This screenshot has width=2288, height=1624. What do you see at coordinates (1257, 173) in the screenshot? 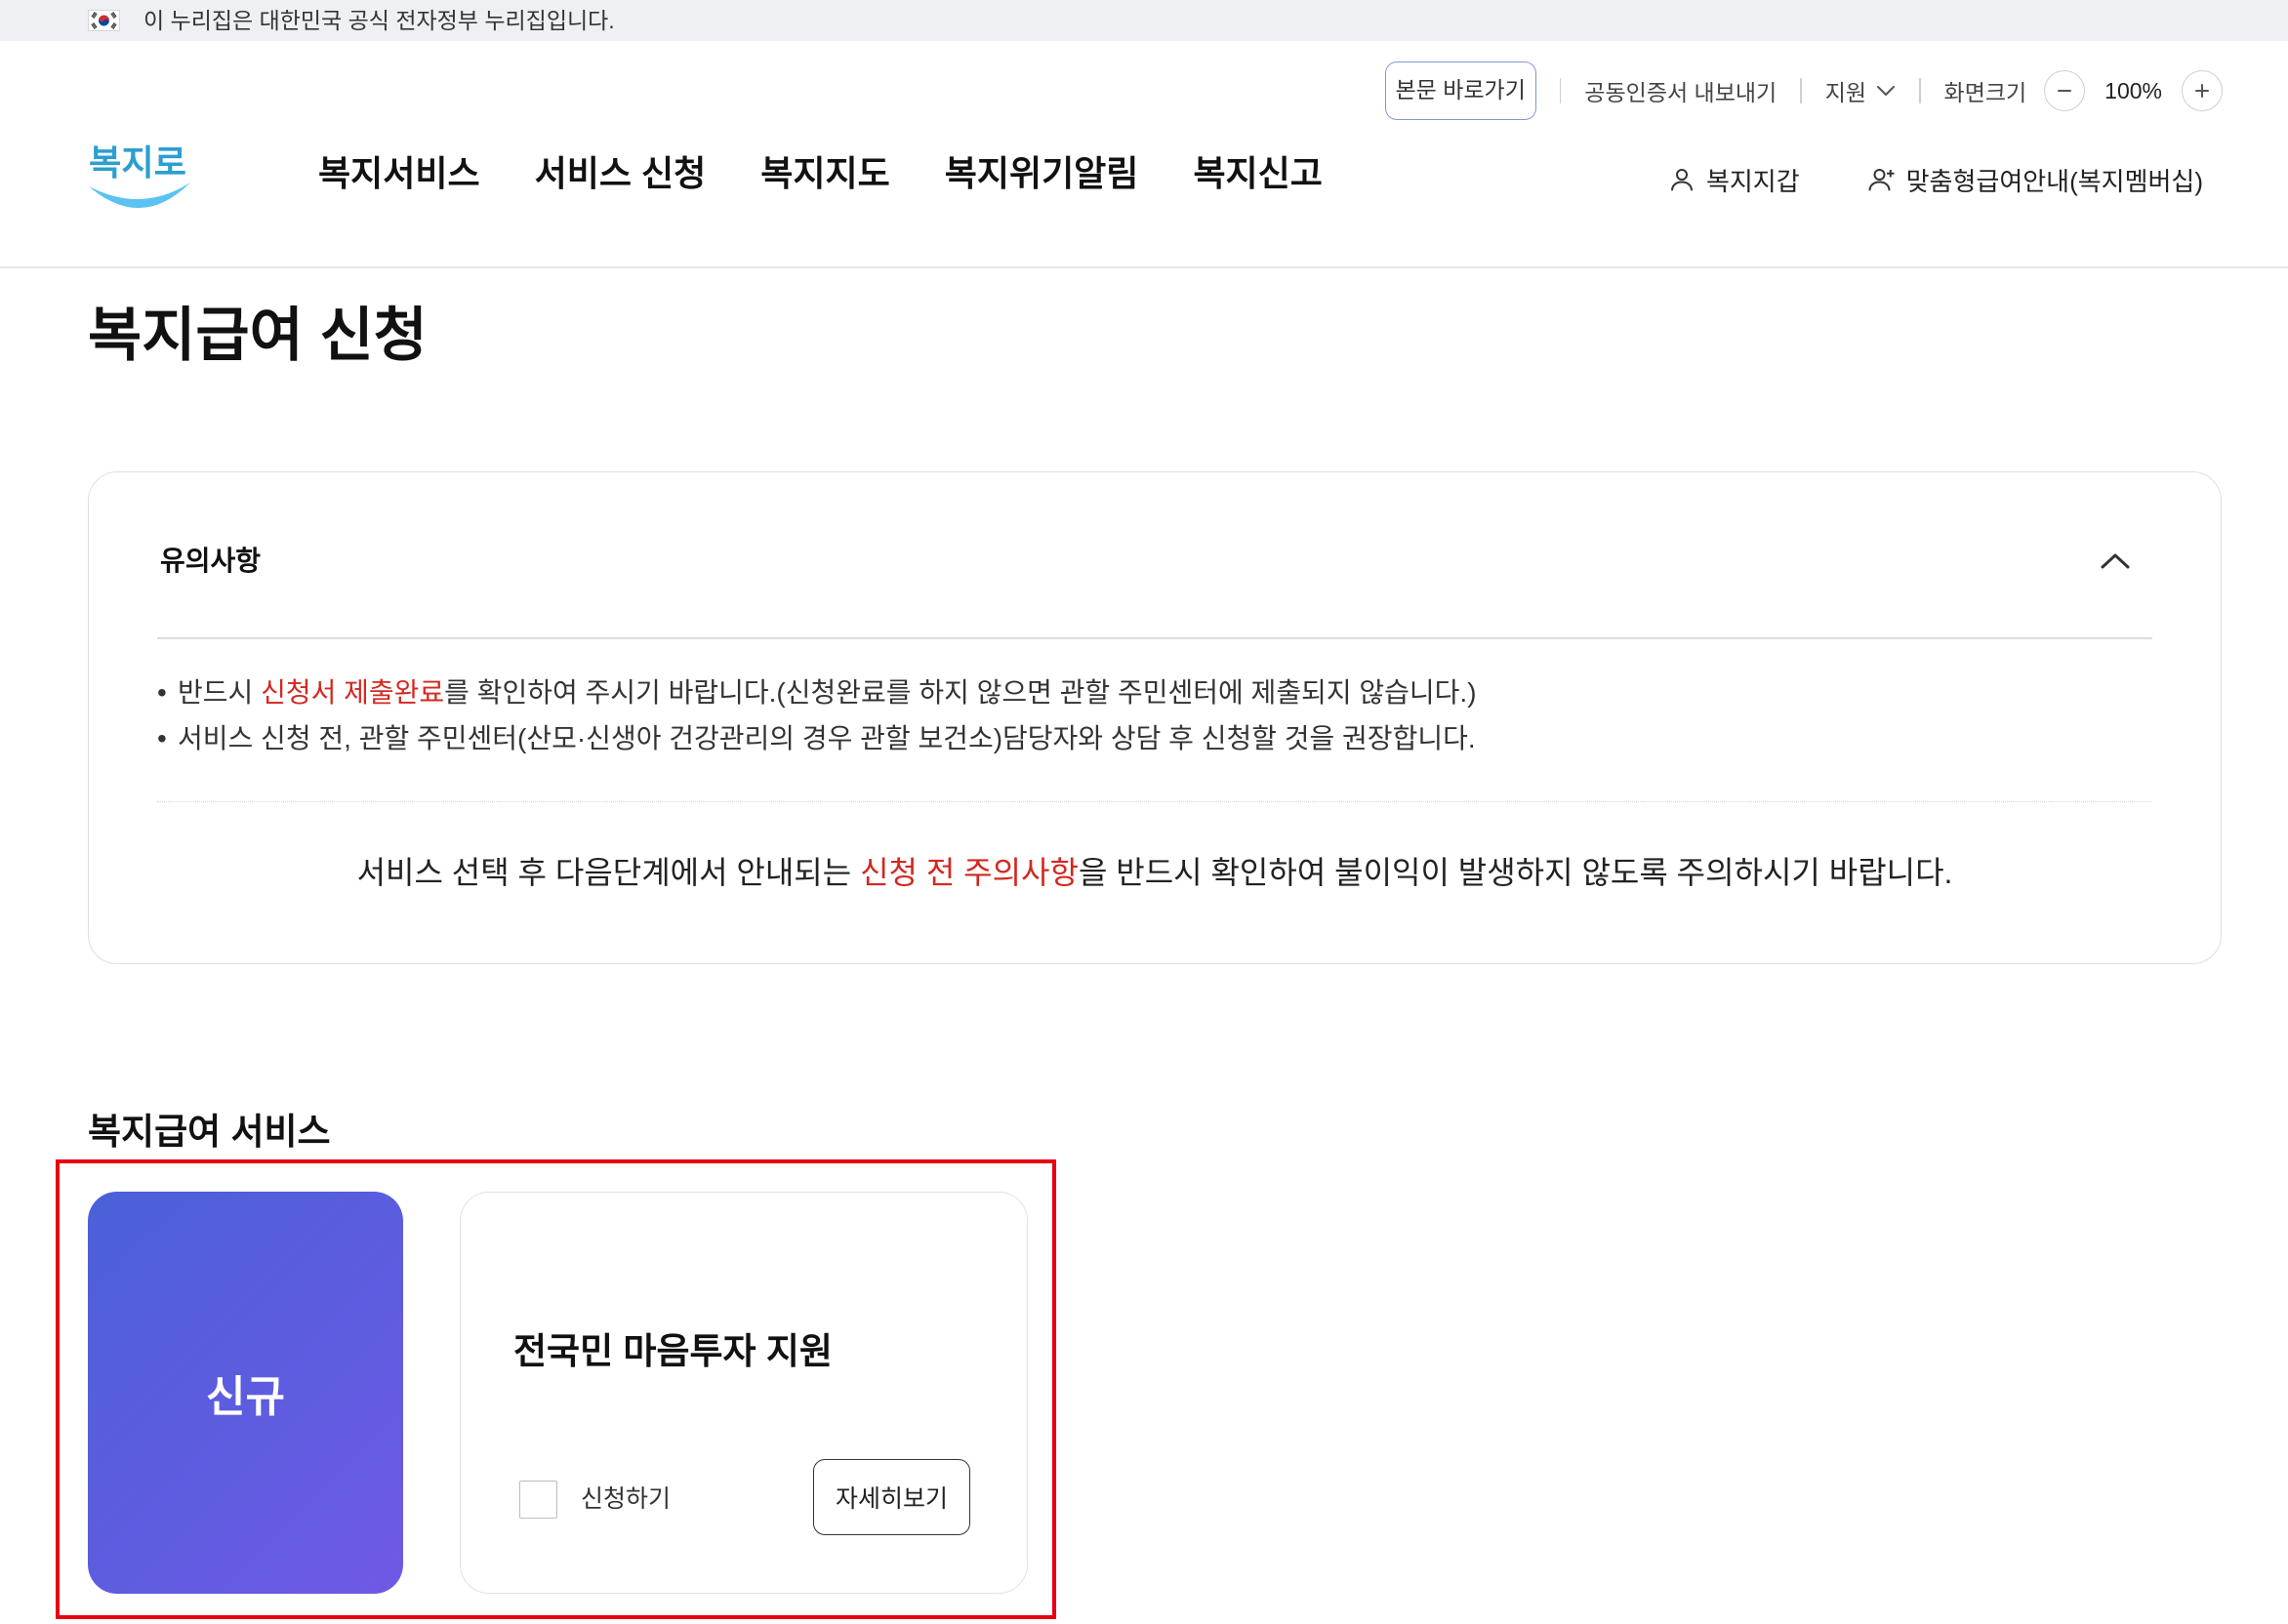
I see `nav-item-welfare-report: 복지신고` at bounding box center [1257, 173].